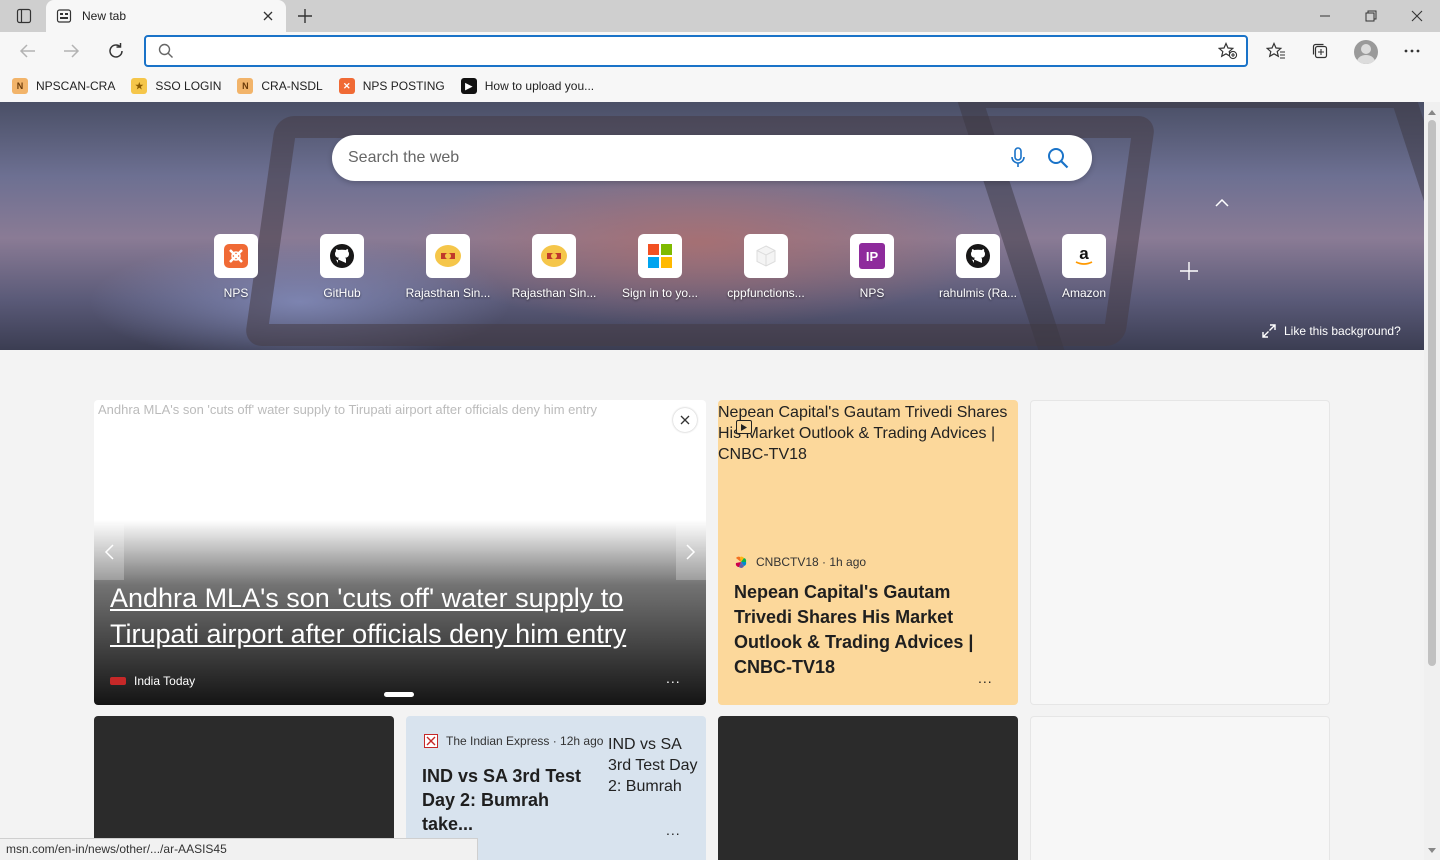  I want to click on quick-link-tile: NPS, so click(236, 267).